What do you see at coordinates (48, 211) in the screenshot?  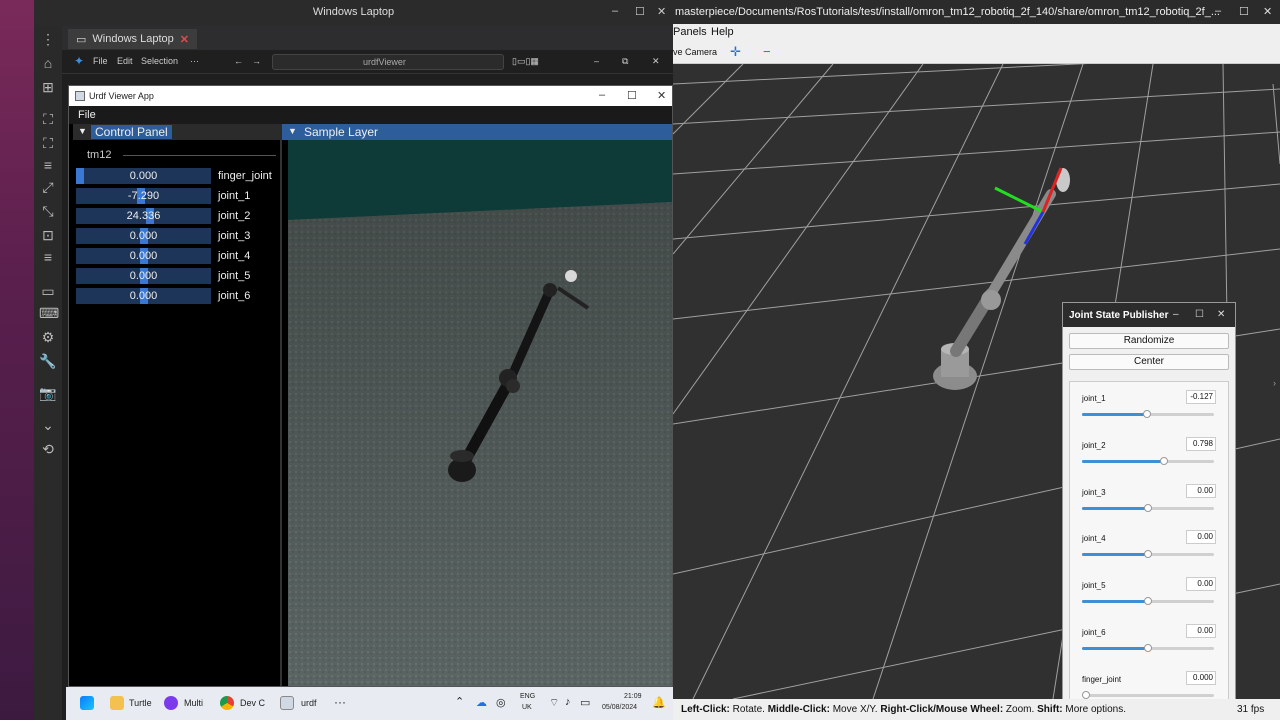 I see `scale-icon: ⤡` at bounding box center [48, 211].